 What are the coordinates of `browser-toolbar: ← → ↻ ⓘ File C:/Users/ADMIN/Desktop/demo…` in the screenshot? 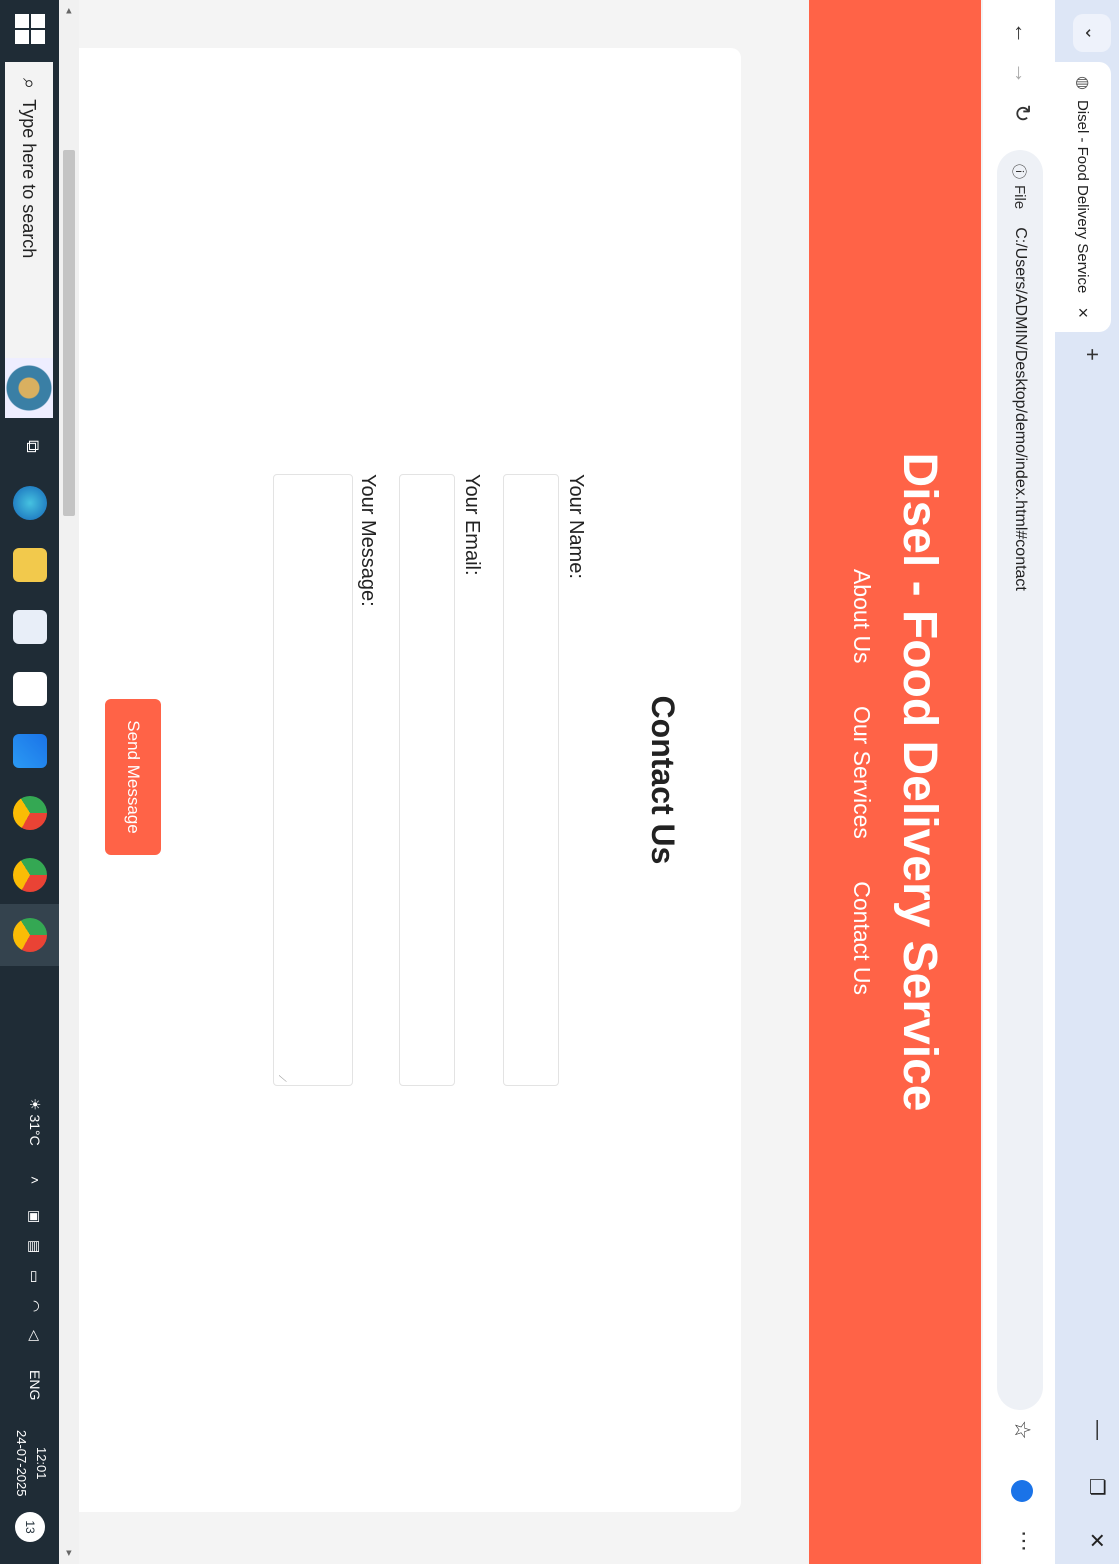 It's located at (1018, 782).